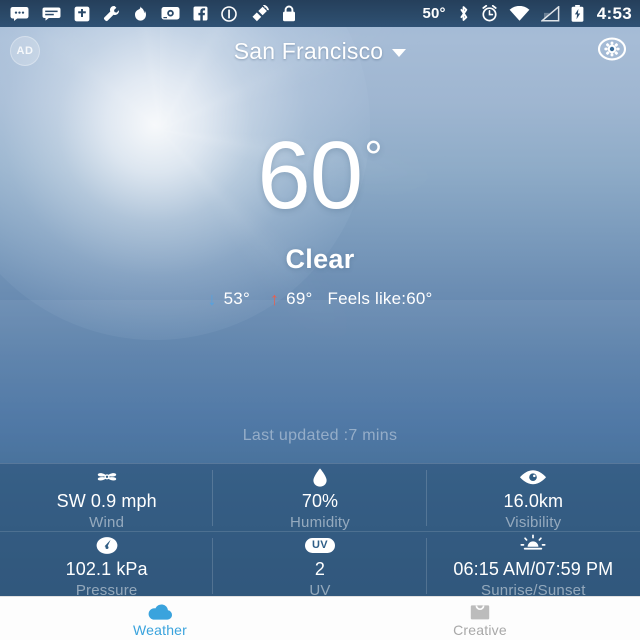 This screenshot has height=640, width=640. I want to click on tab-label: Creative, so click(480, 629).